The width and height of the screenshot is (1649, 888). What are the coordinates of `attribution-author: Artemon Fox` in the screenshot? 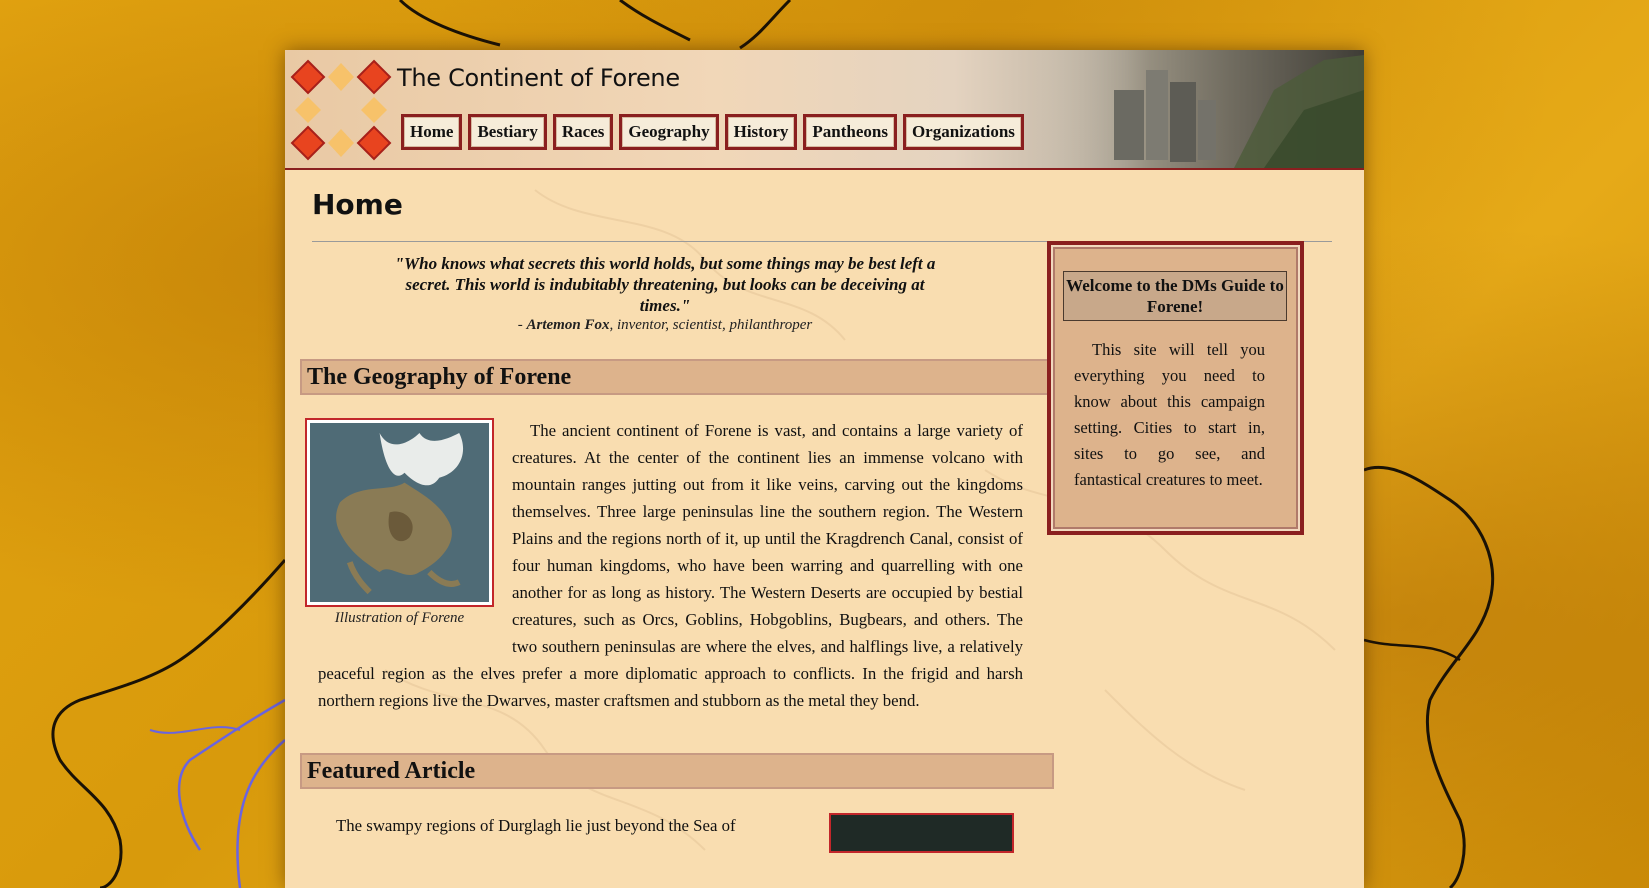 It's located at (568, 325).